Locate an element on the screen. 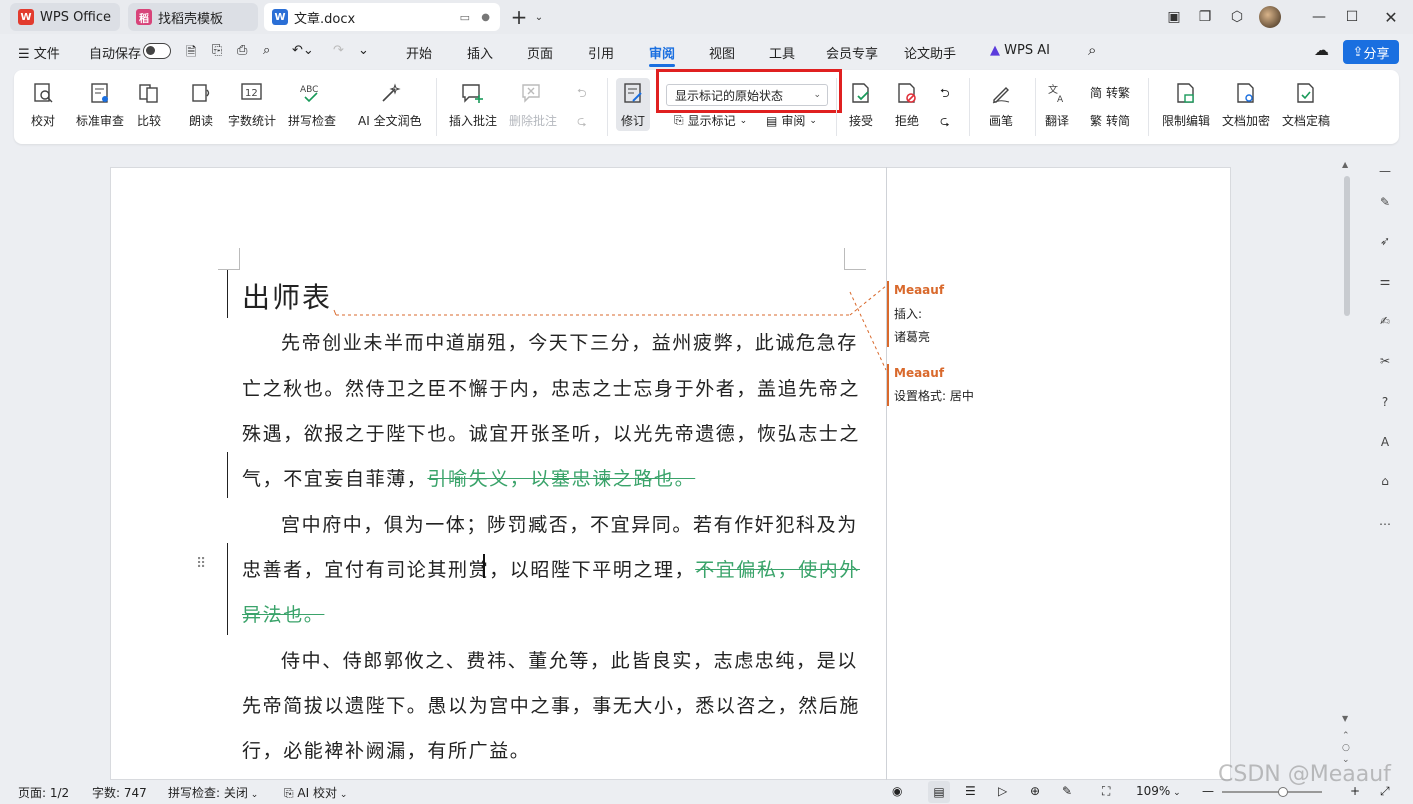  pointer-icon: ➶ is located at coordinates (1385, 241).